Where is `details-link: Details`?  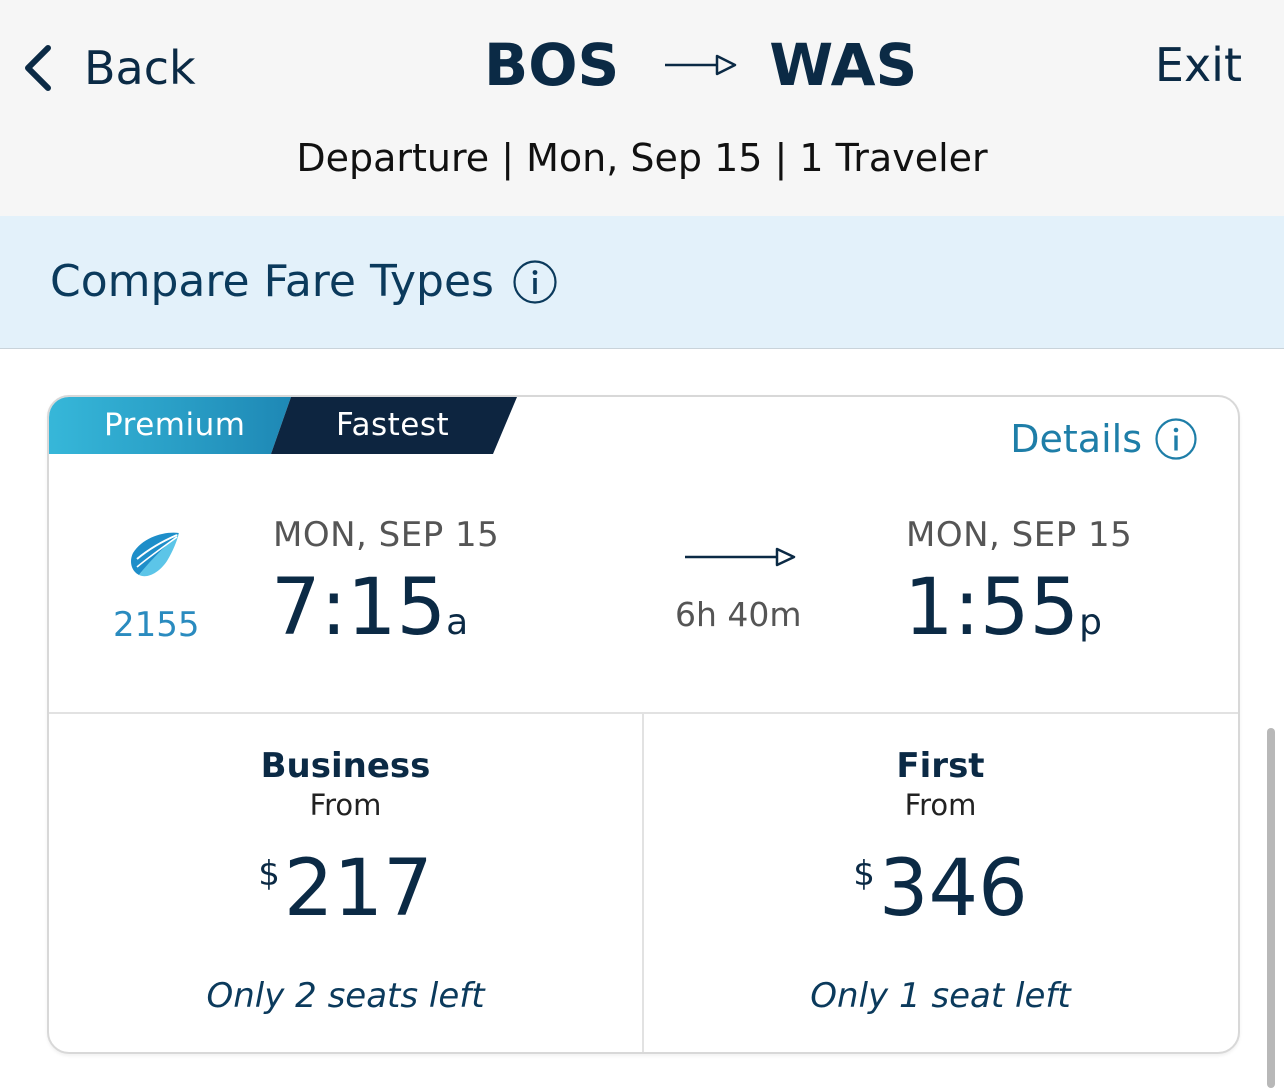 details-link: Details is located at coordinates (1104, 439).